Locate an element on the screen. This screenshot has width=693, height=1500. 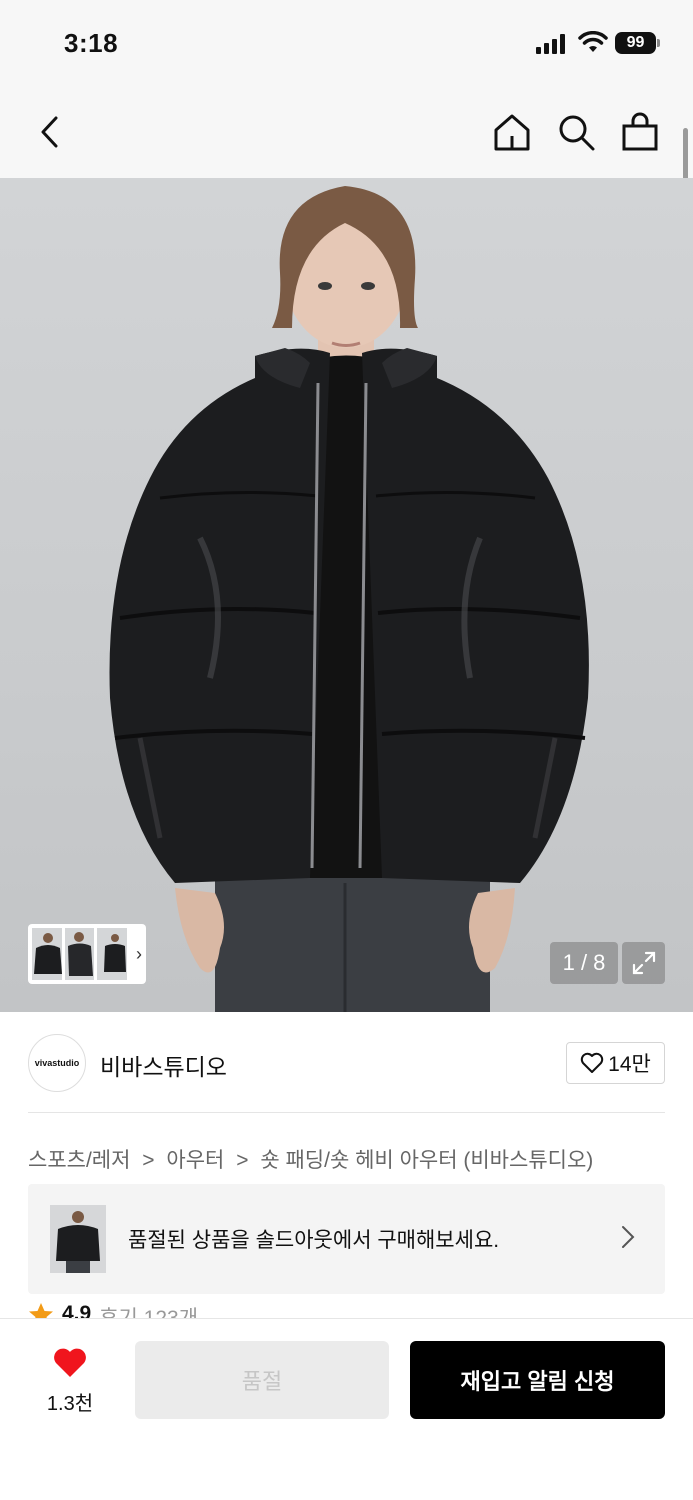
divider is located at coordinates (346, 1112).